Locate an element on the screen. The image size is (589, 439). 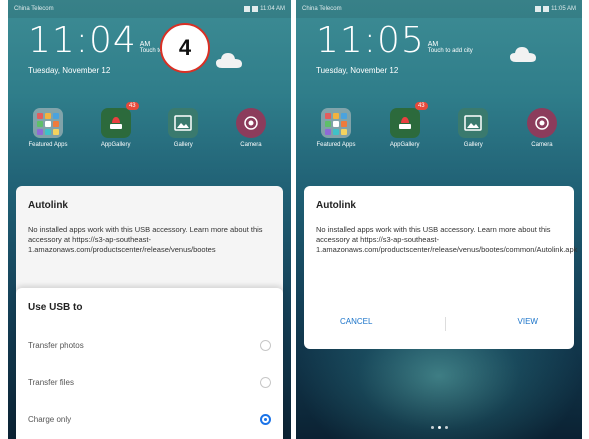
clock-ampm: AM is located at coordinates (433, 44).